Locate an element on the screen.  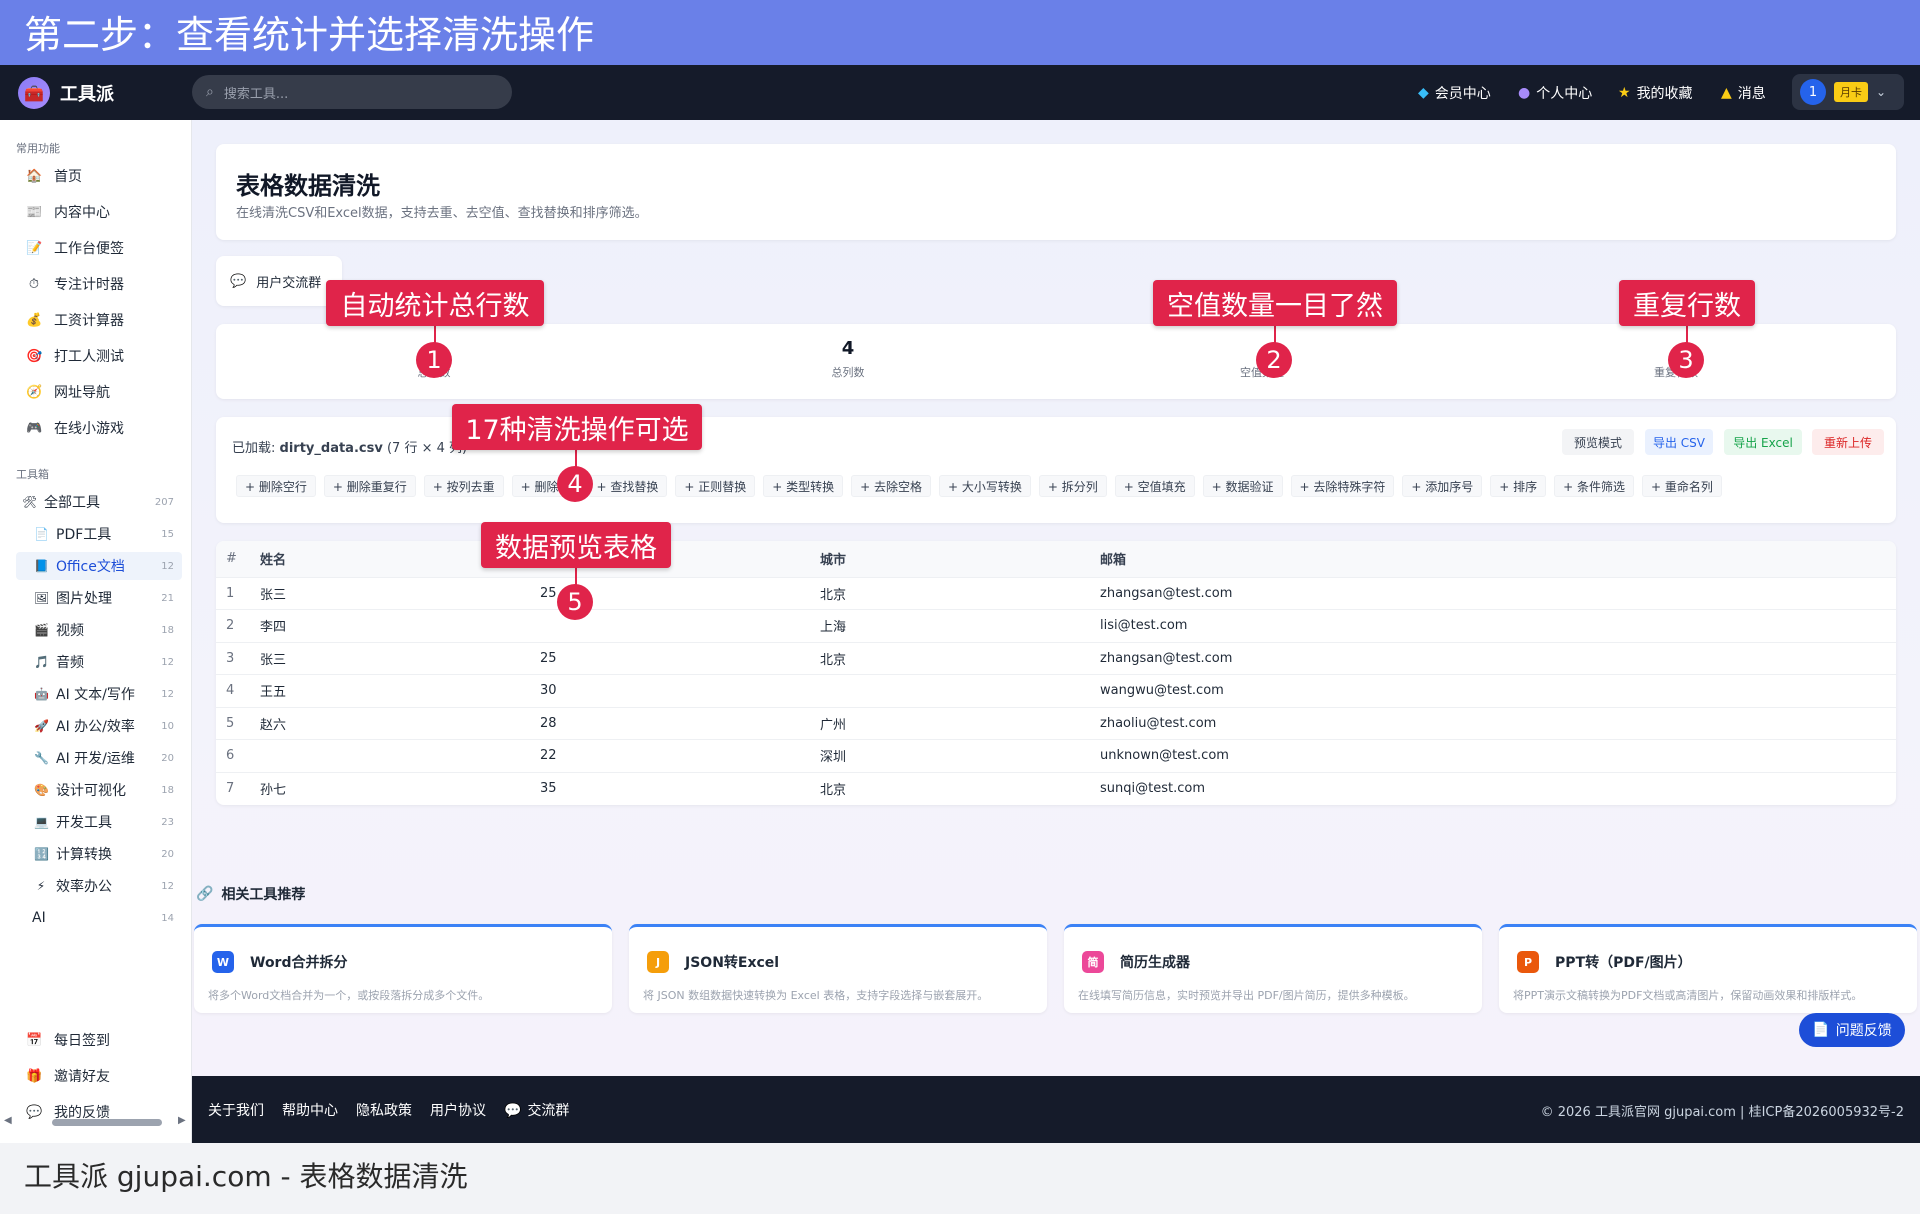
footer-link-help: 帮助中心 is located at coordinates (310, 1110).